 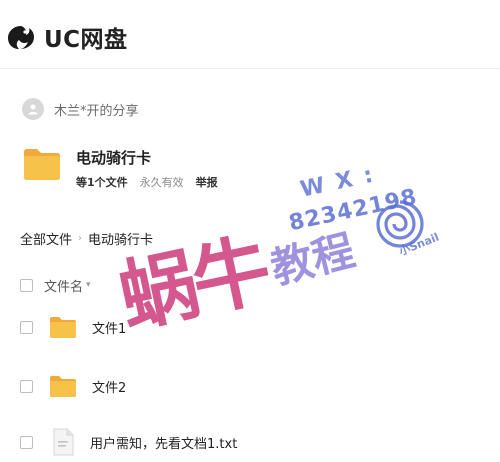 What do you see at coordinates (80, 238) in the screenshot?
I see `chevron-right-icon: ›` at bounding box center [80, 238].